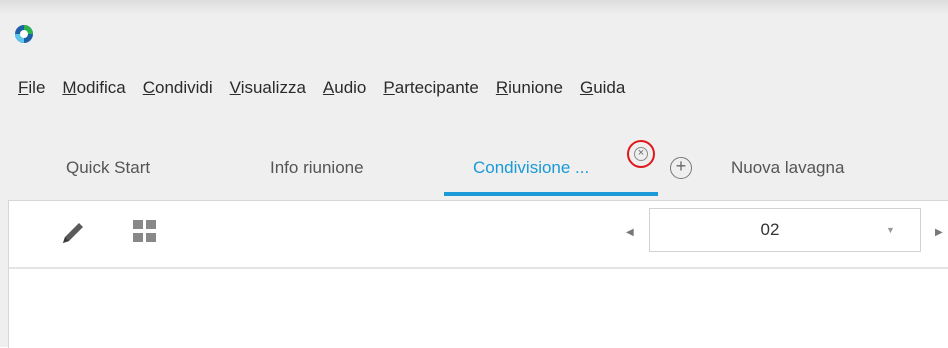 Image resolution: width=948 pixels, height=348 pixels. I want to click on add-tab-button: +, so click(681, 168).